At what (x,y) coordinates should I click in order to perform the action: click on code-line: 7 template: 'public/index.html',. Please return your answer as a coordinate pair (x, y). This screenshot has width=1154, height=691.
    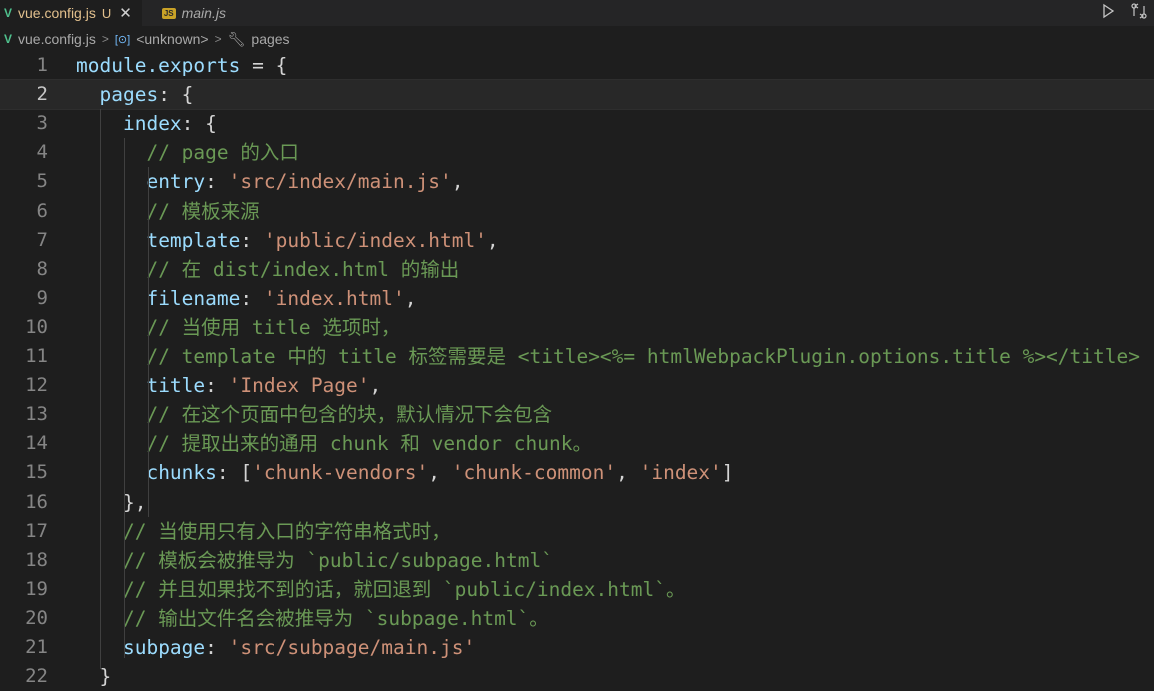
    Looking at the image, I should click on (577, 240).